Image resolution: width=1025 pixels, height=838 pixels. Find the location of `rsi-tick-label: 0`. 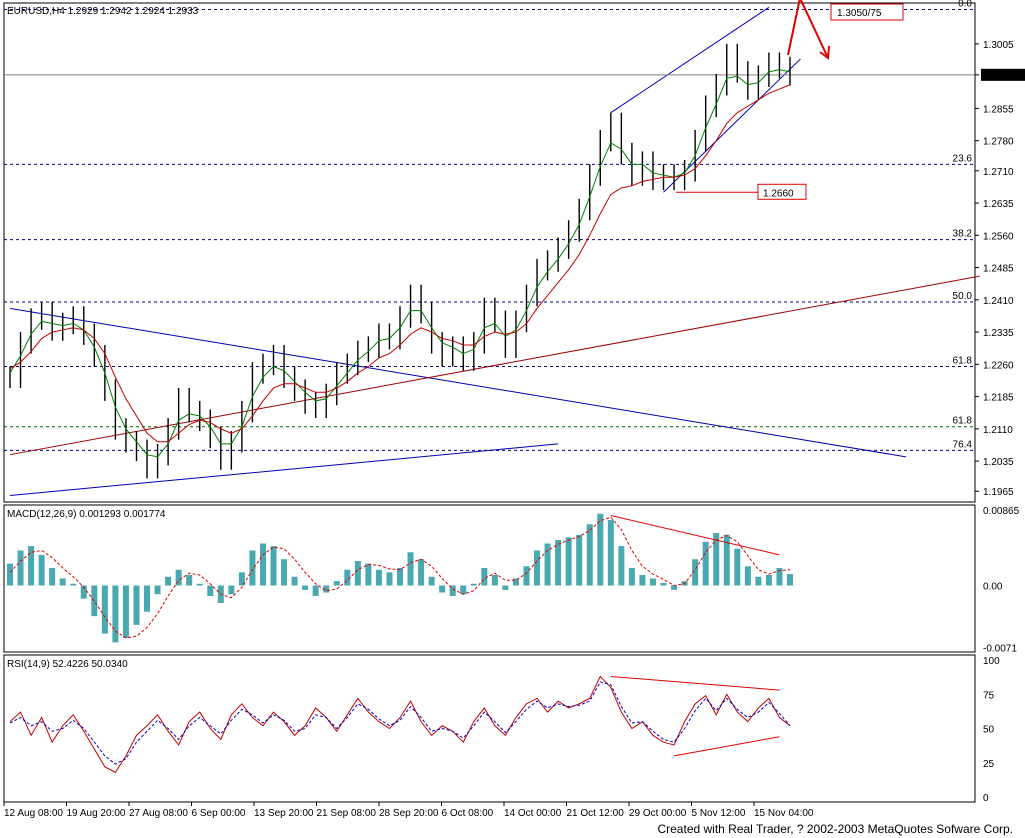

rsi-tick-label: 0 is located at coordinates (986, 798).